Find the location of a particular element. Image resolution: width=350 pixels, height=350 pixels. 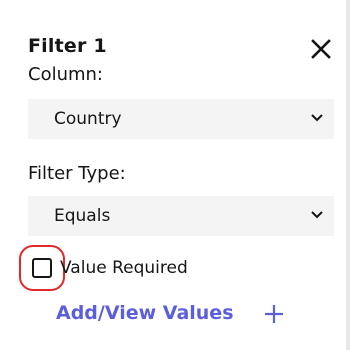

close-icon is located at coordinates (321, 49).